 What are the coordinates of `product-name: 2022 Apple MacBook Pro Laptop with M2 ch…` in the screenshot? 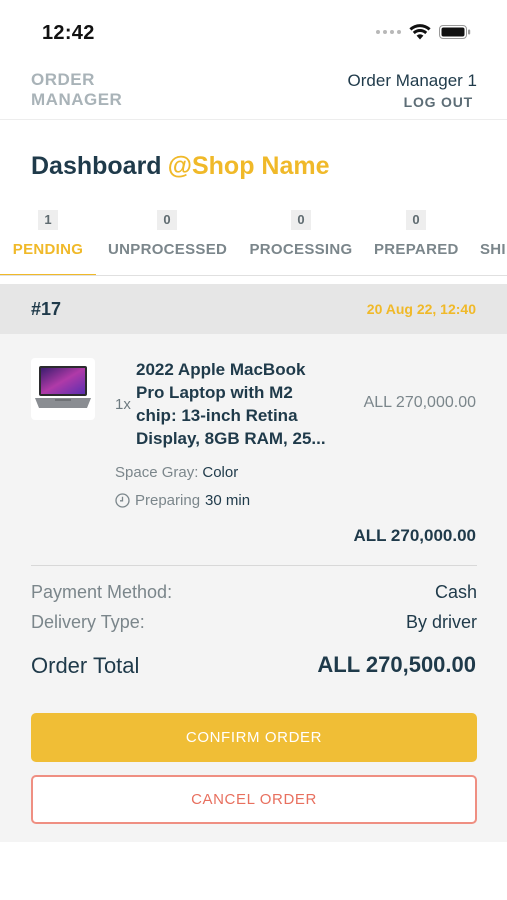 It's located at (243, 404).